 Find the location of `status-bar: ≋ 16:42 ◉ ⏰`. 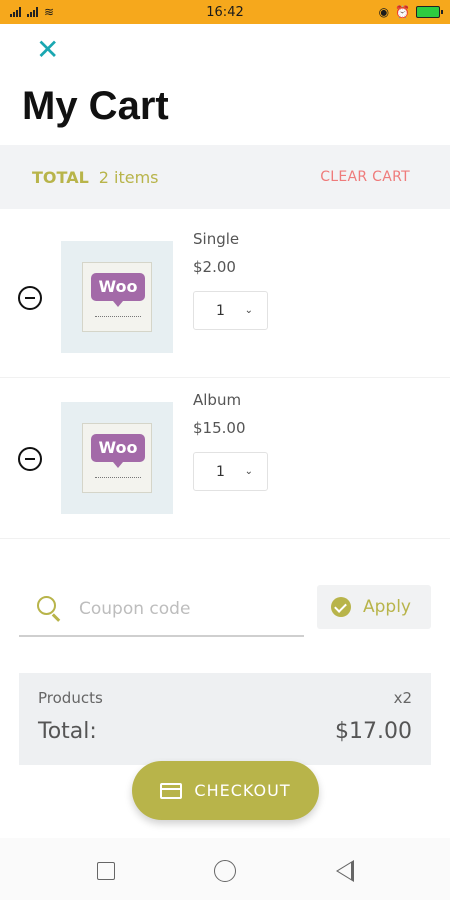

status-bar: ≋ 16:42 ◉ ⏰ is located at coordinates (225, 12).